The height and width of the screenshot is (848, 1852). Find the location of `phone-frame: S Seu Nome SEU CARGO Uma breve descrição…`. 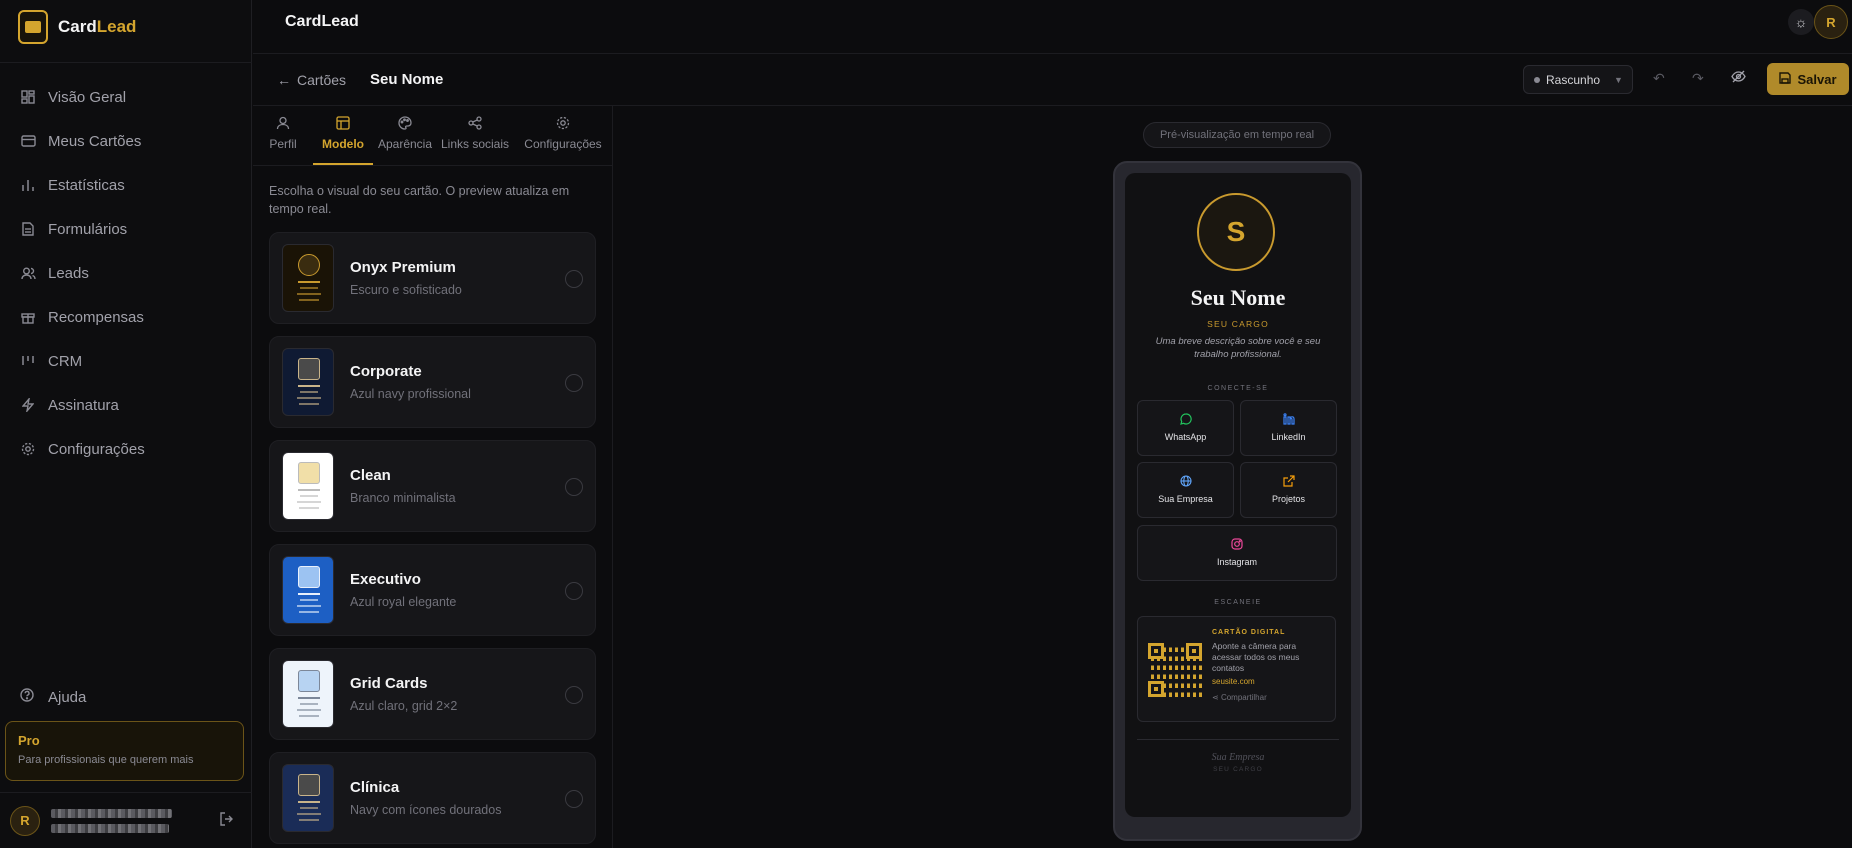

phone-frame: S Seu Nome SEU CARGO Uma breve descrição… is located at coordinates (1237, 501).